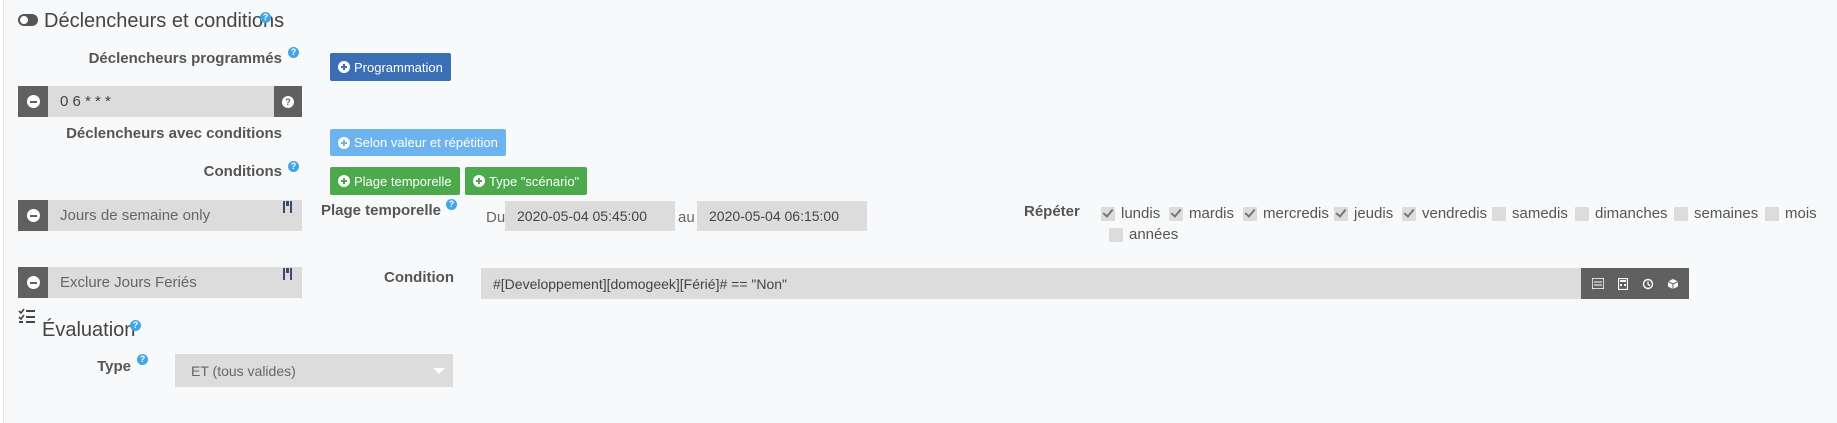 This screenshot has width=1837, height=423. What do you see at coordinates (395, 181) in the screenshot?
I see `add-time-range-button: Plage temporelle` at bounding box center [395, 181].